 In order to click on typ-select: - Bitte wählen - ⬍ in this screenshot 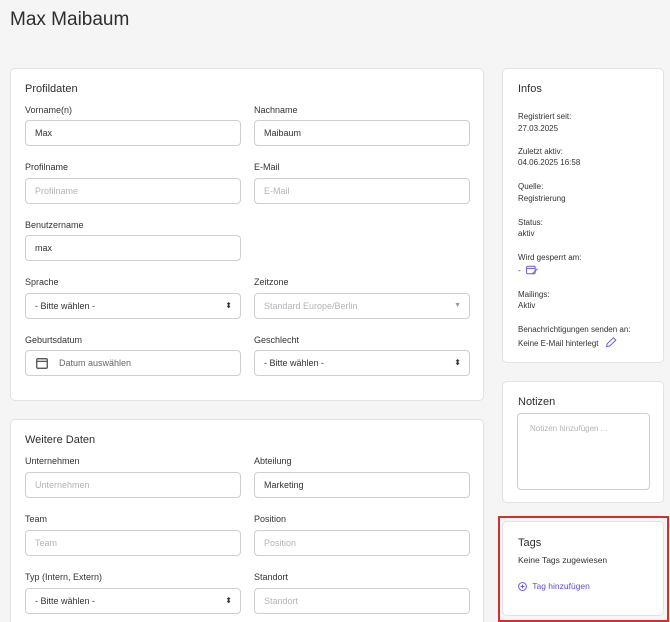, I will do `click(133, 601)`.